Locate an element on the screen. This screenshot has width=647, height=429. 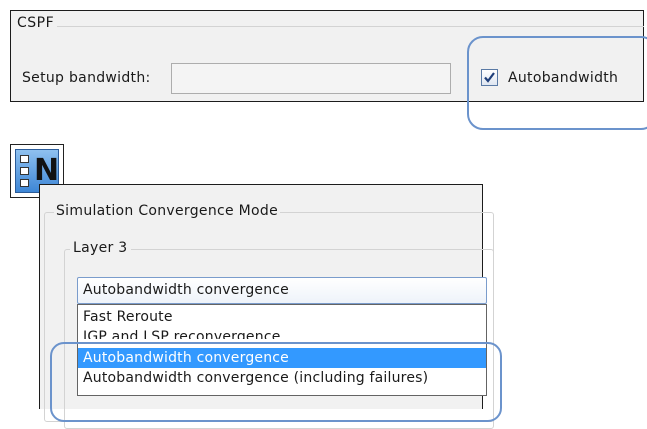
layer3-group-title: Layer 3 is located at coordinates (100, 248).